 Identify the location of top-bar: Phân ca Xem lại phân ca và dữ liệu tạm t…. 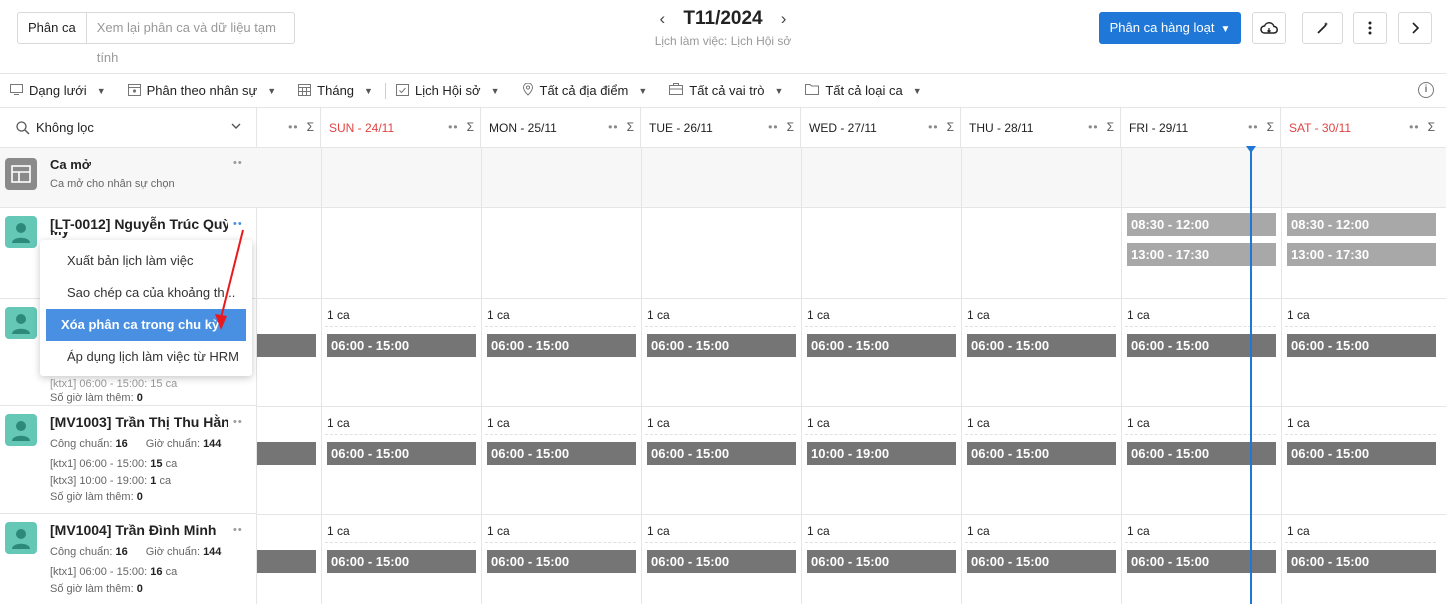
(723, 37).